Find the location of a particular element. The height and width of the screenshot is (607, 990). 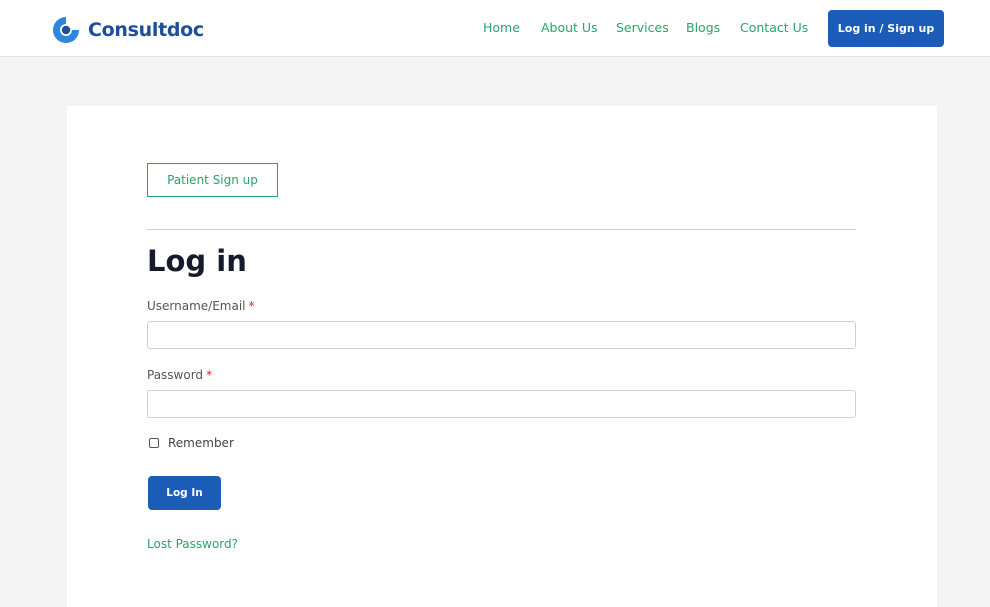

nav-blogs: Blogs is located at coordinates (703, 27).